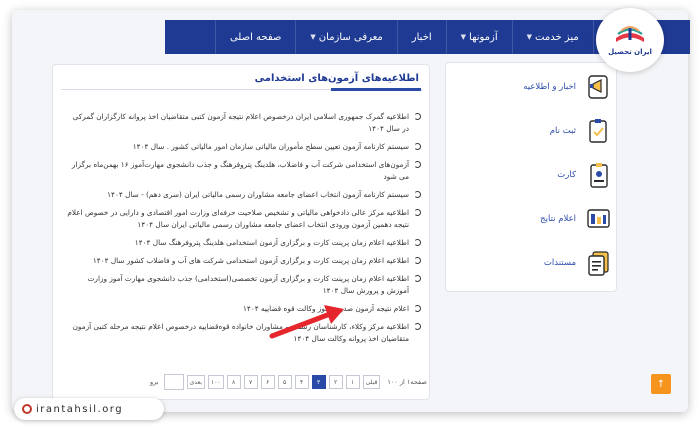  I want to click on site-logo: ایران تحصیل, so click(630, 40).